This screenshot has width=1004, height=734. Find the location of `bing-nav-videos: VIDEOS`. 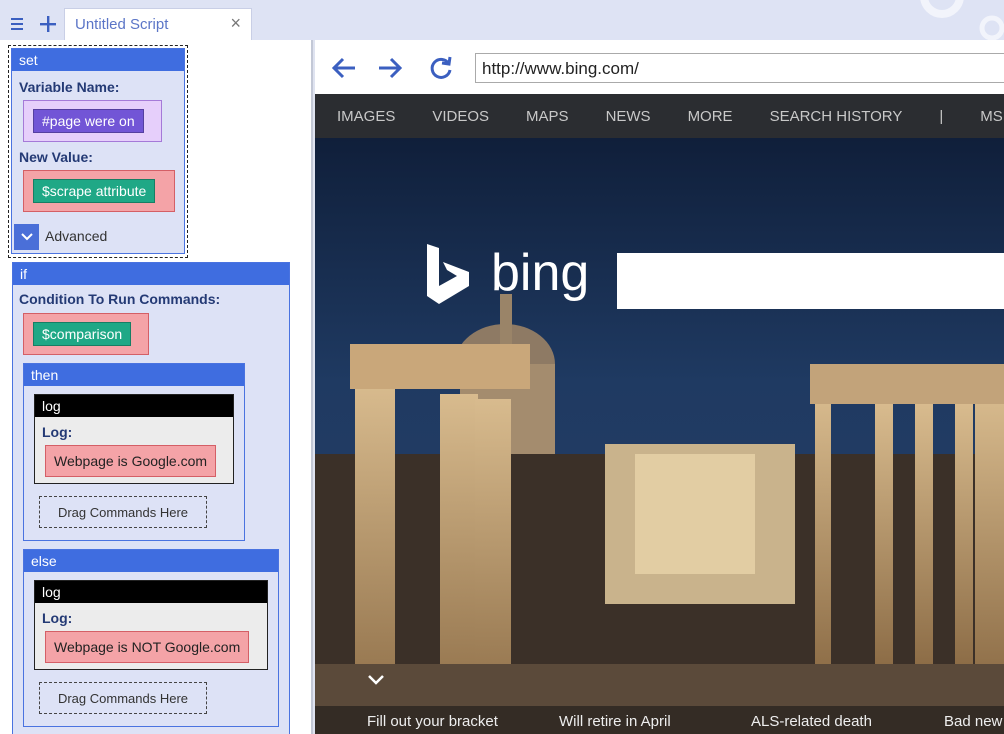

bing-nav-videos: VIDEOS is located at coordinates (460, 116).